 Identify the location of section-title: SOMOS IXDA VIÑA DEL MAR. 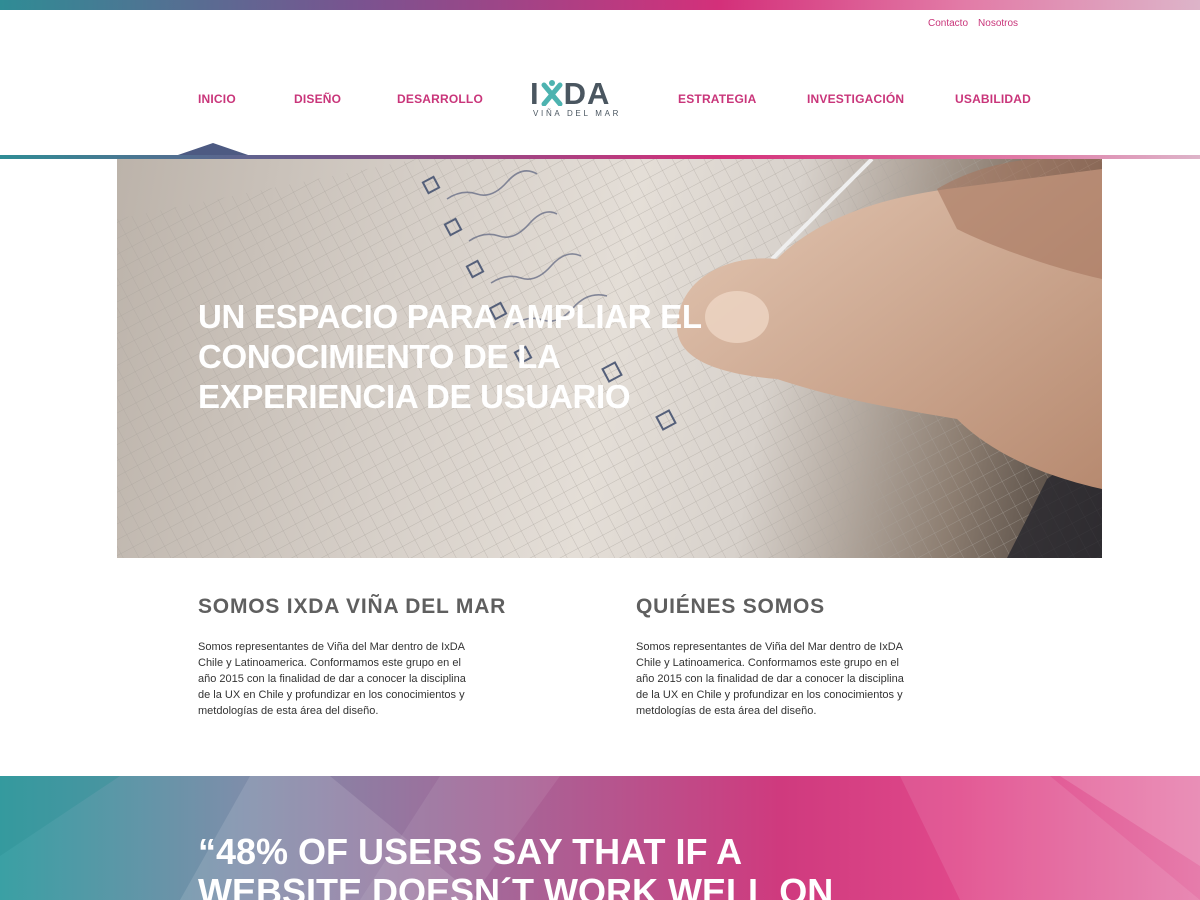
(352, 606).